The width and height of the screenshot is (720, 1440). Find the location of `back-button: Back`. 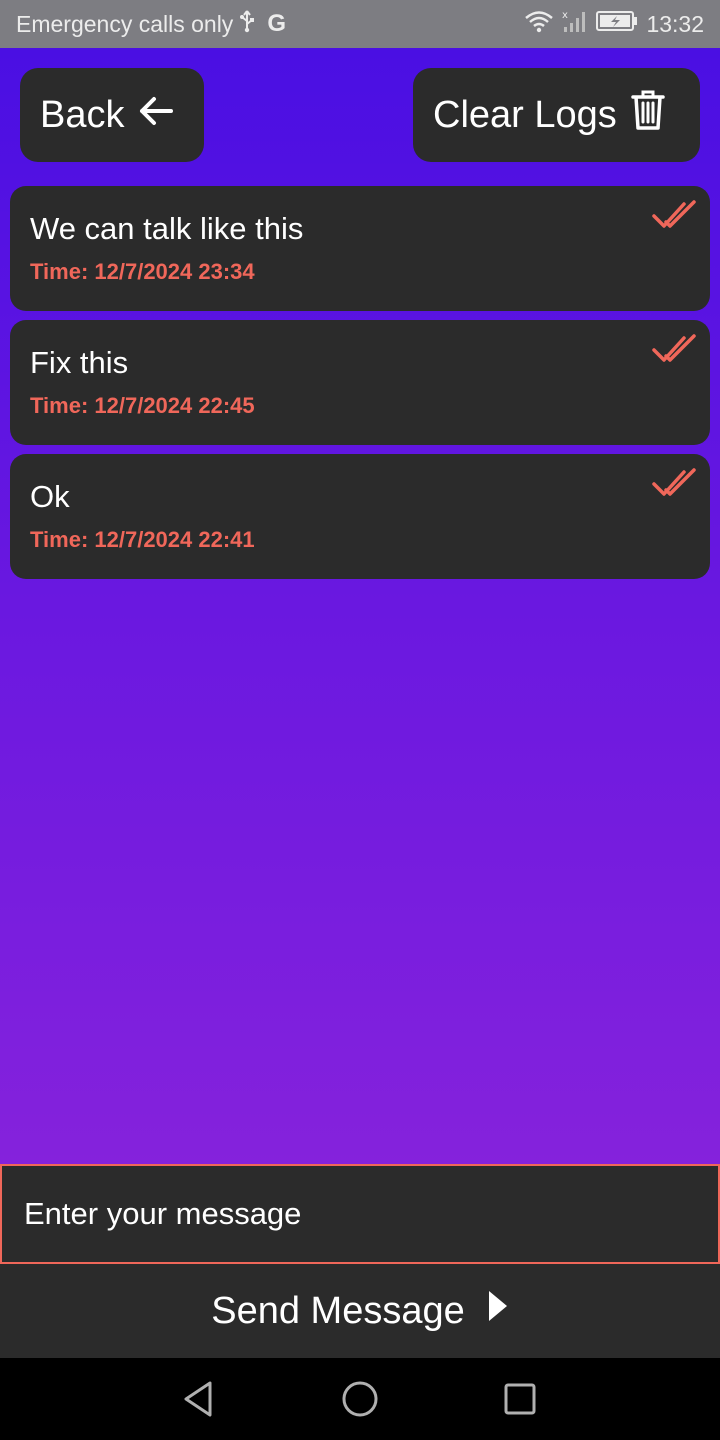

back-button: Back is located at coordinates (112, 115).